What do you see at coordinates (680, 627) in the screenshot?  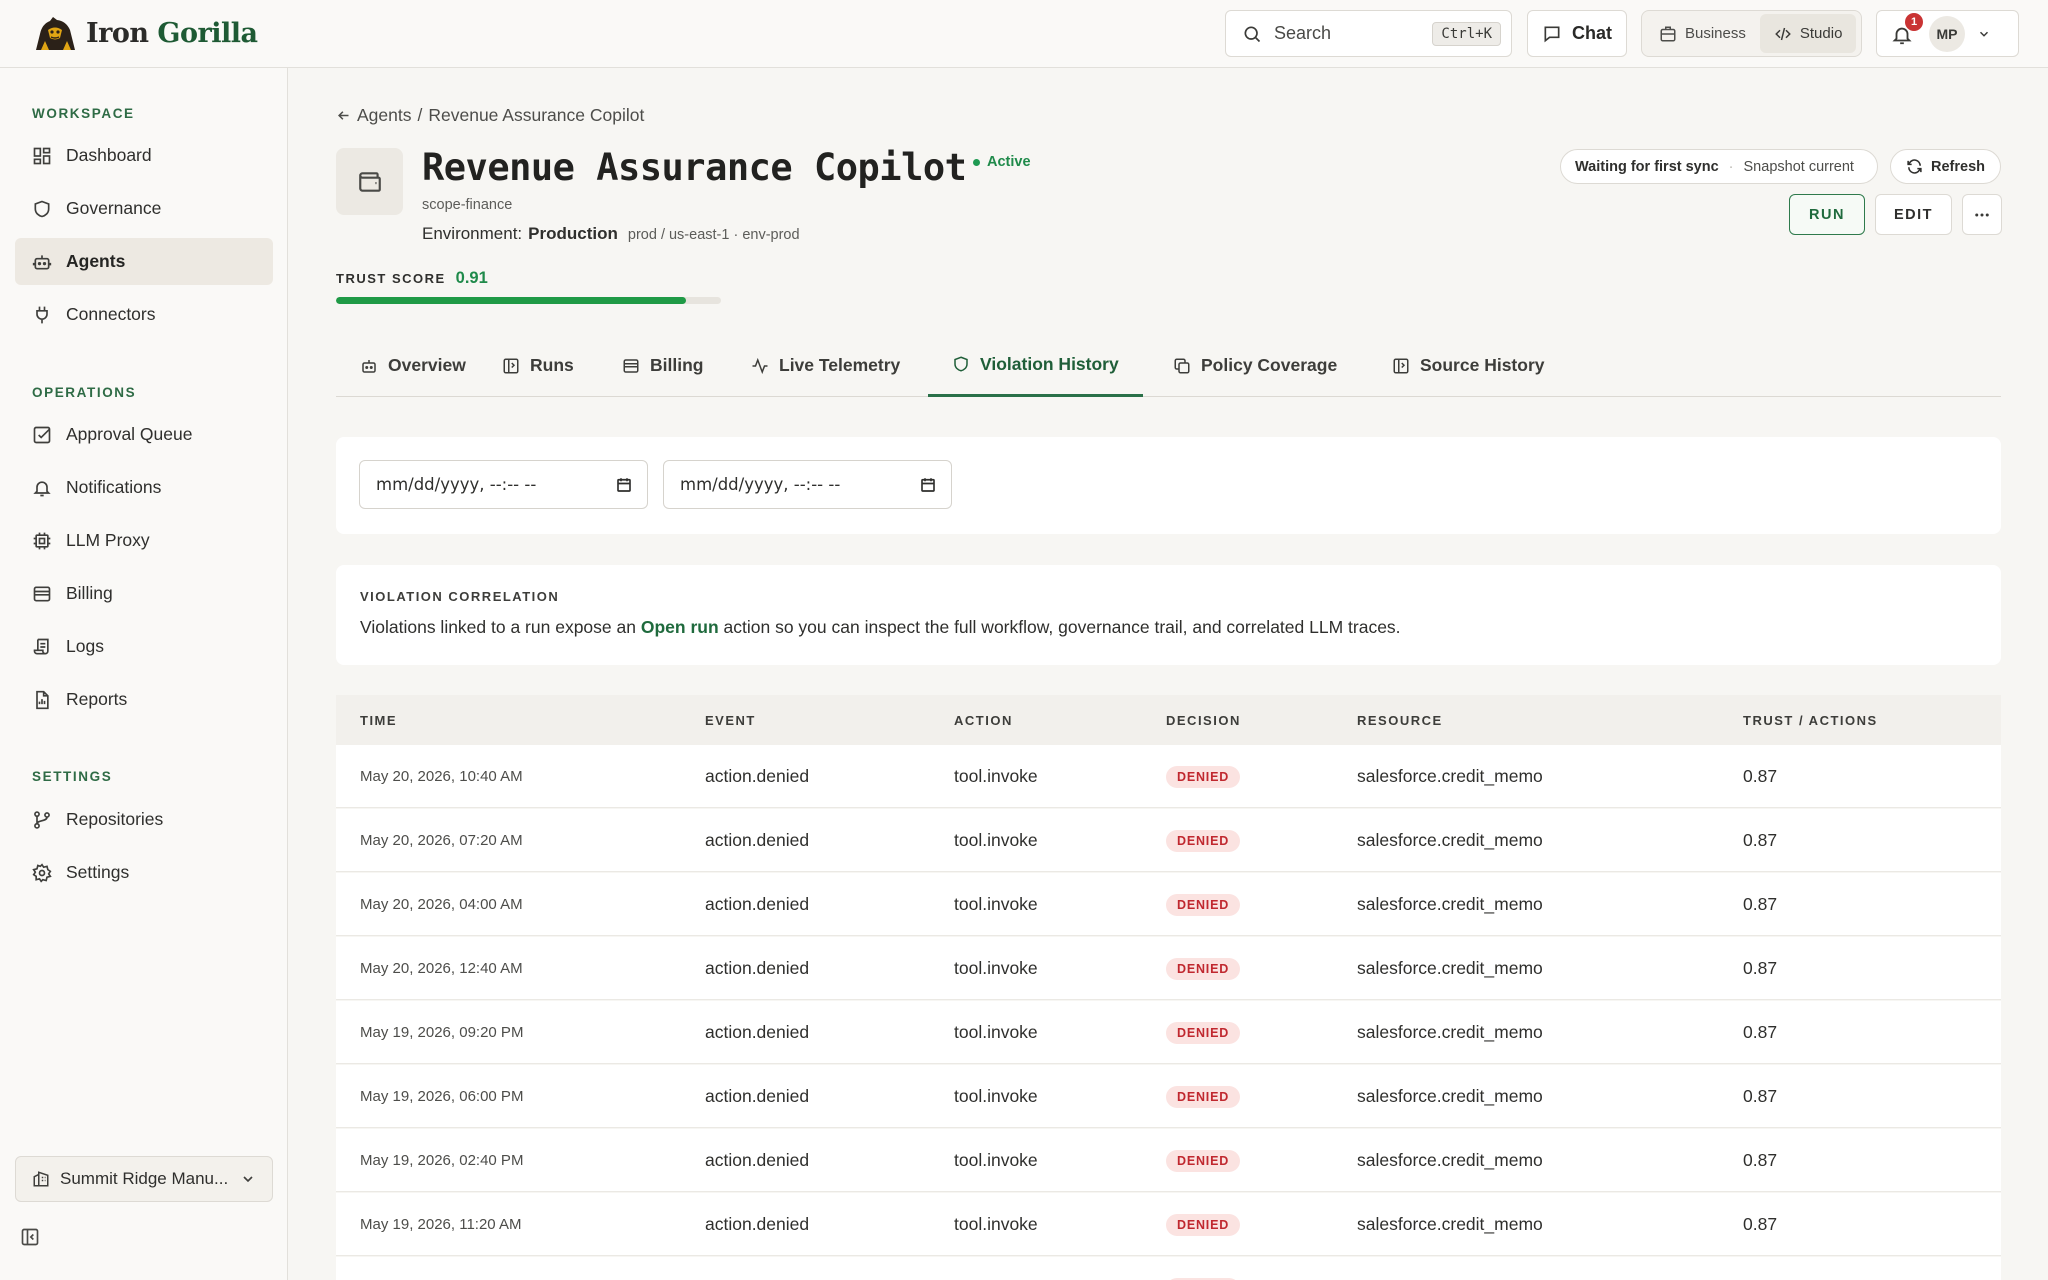 I see `open-run-link: Open run` at bounding box center [680, 627].